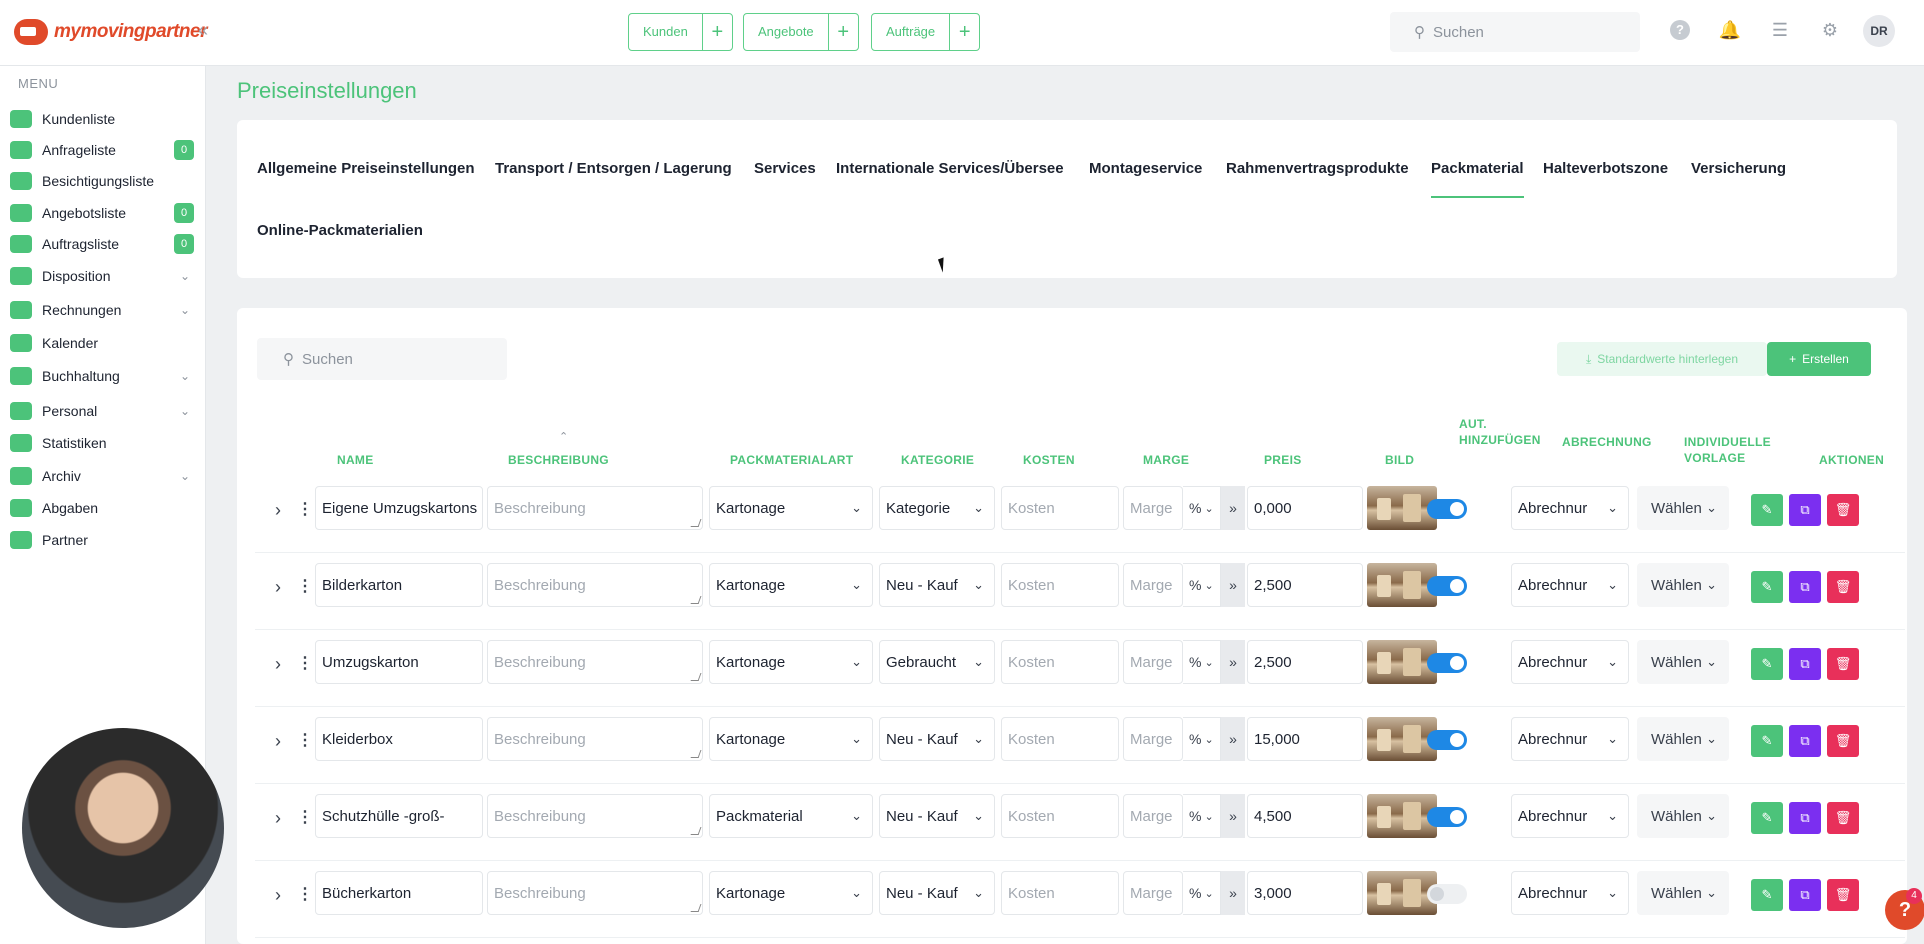 Image resolution: width=1924 pixels, height=944 pixels. What do you see at coordinates (103, 310) in the screenshot?
I see `sidebar-item-rechnungen: Rechnungen ⌄` at bounding box center [103, 310].